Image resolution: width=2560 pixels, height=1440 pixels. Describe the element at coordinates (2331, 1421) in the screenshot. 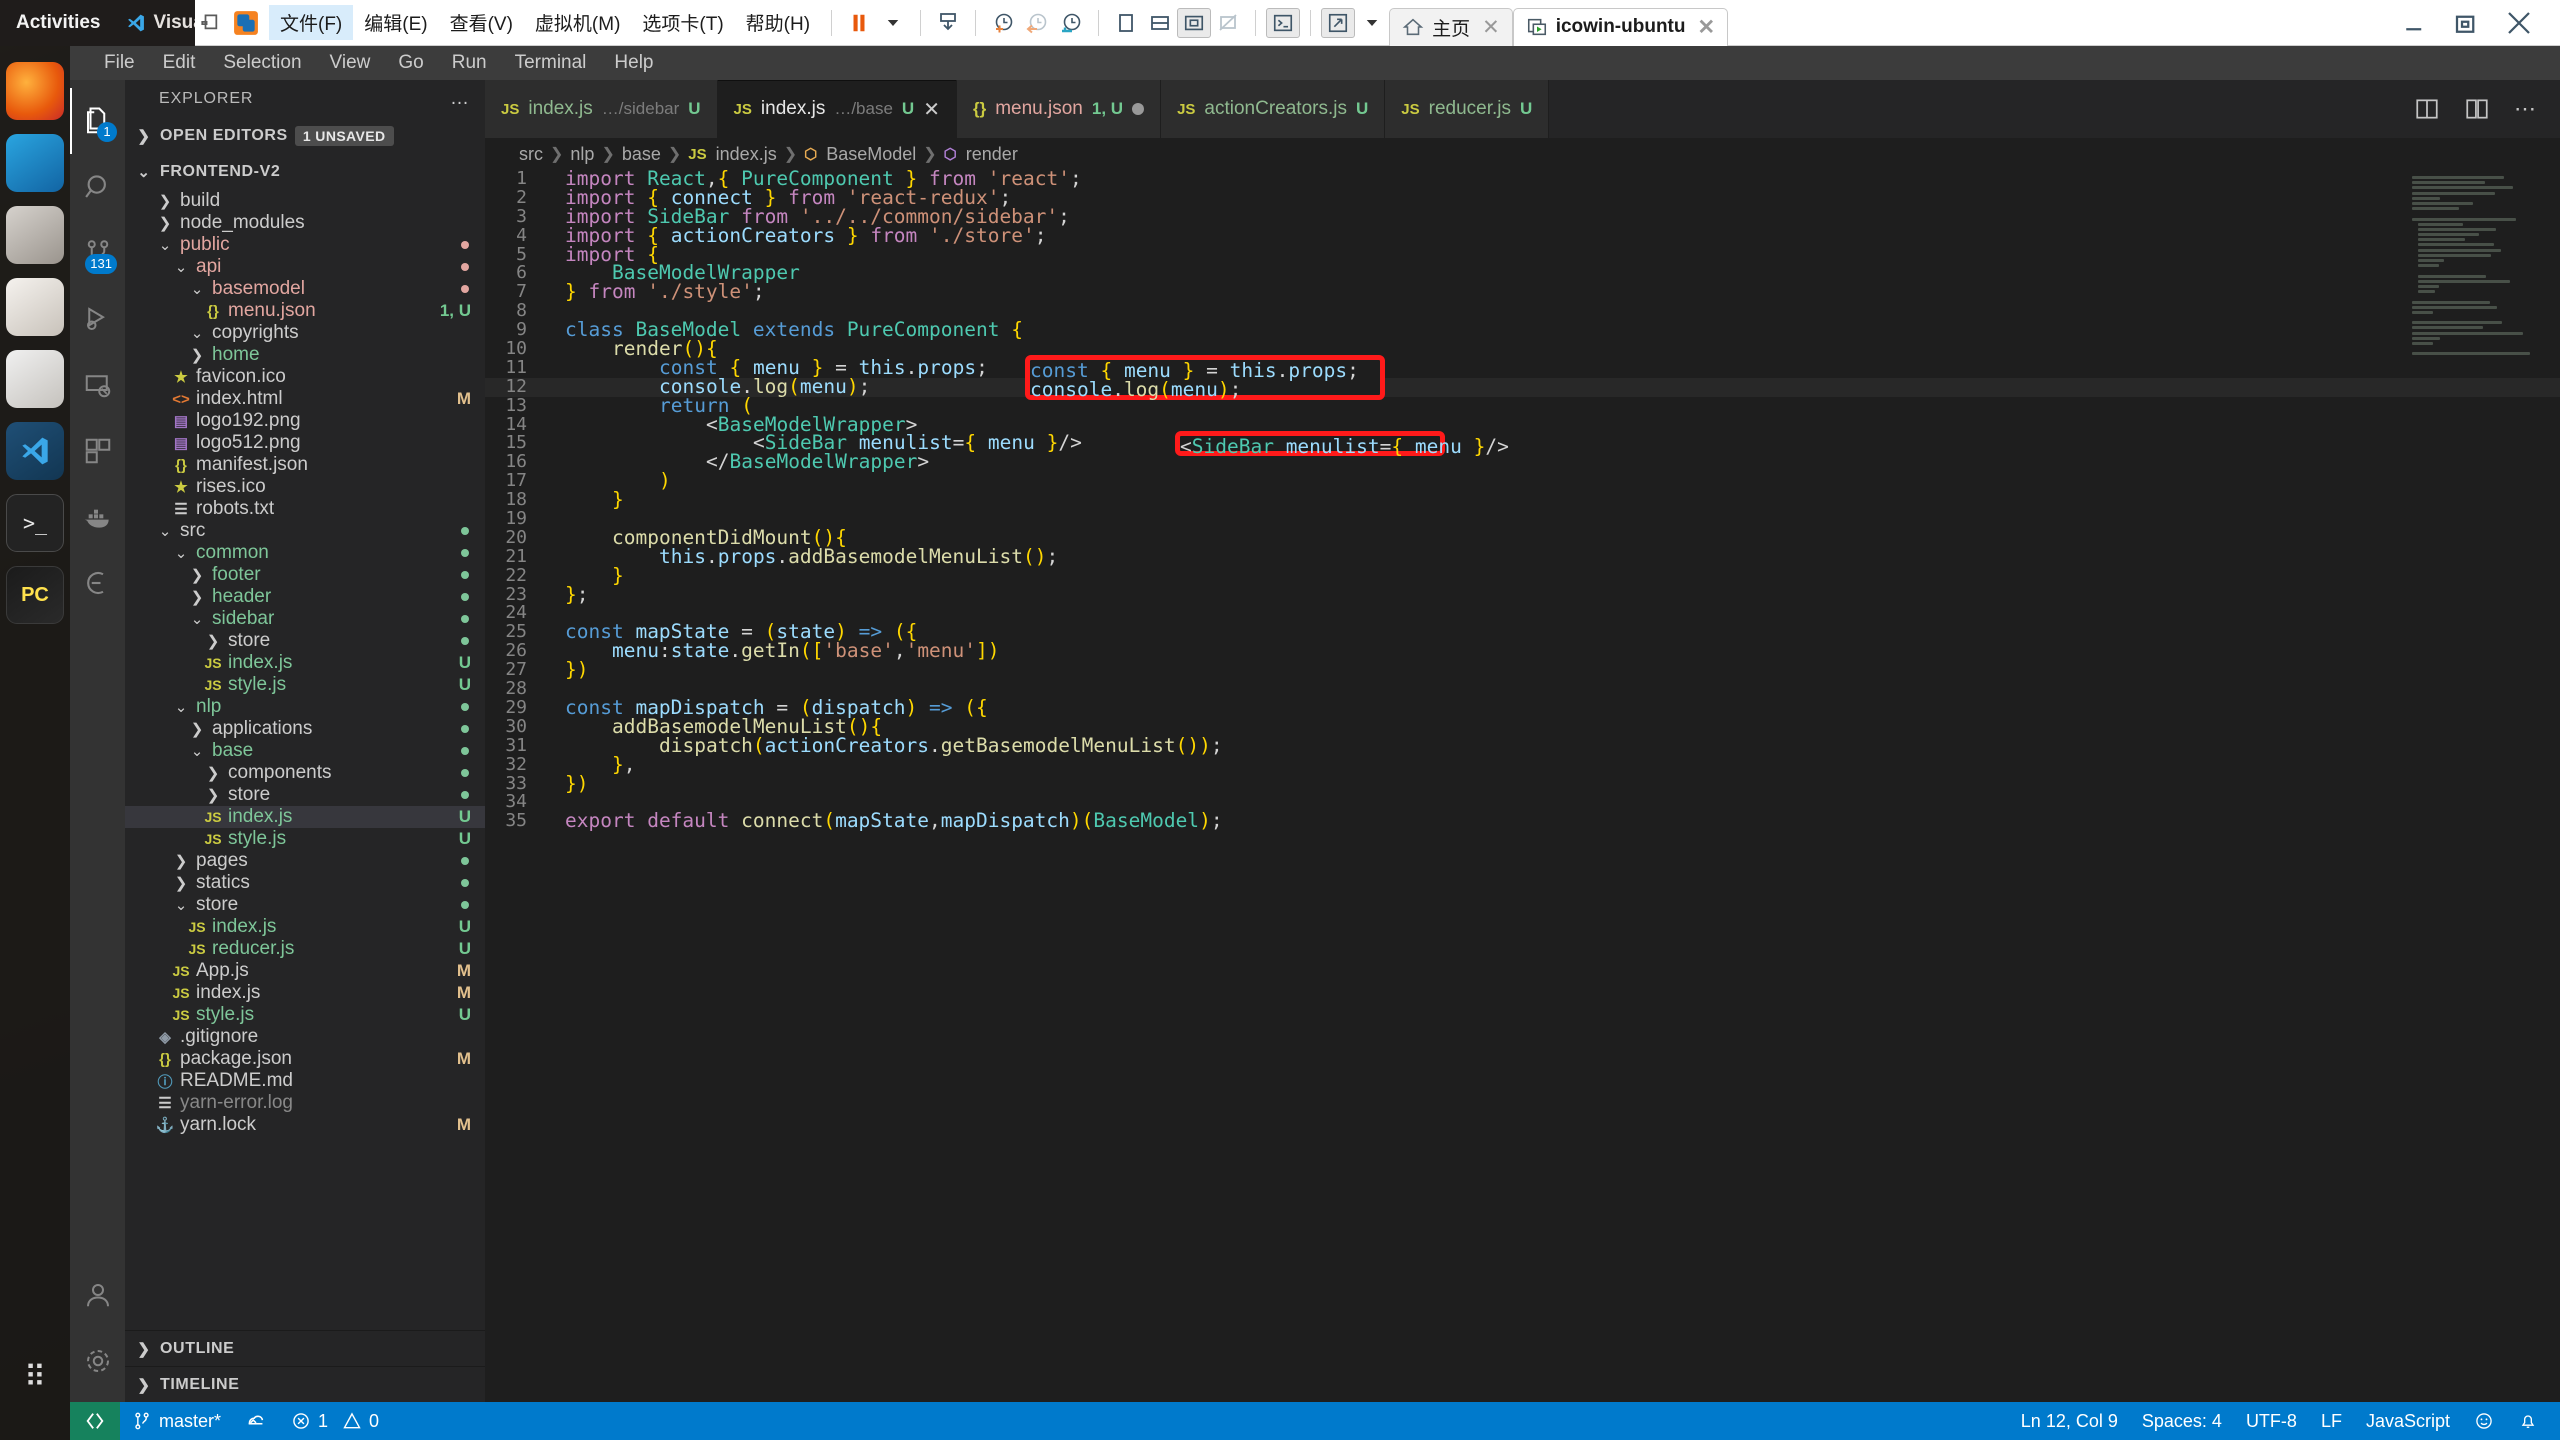

I see `status-eol: LF` at that location.